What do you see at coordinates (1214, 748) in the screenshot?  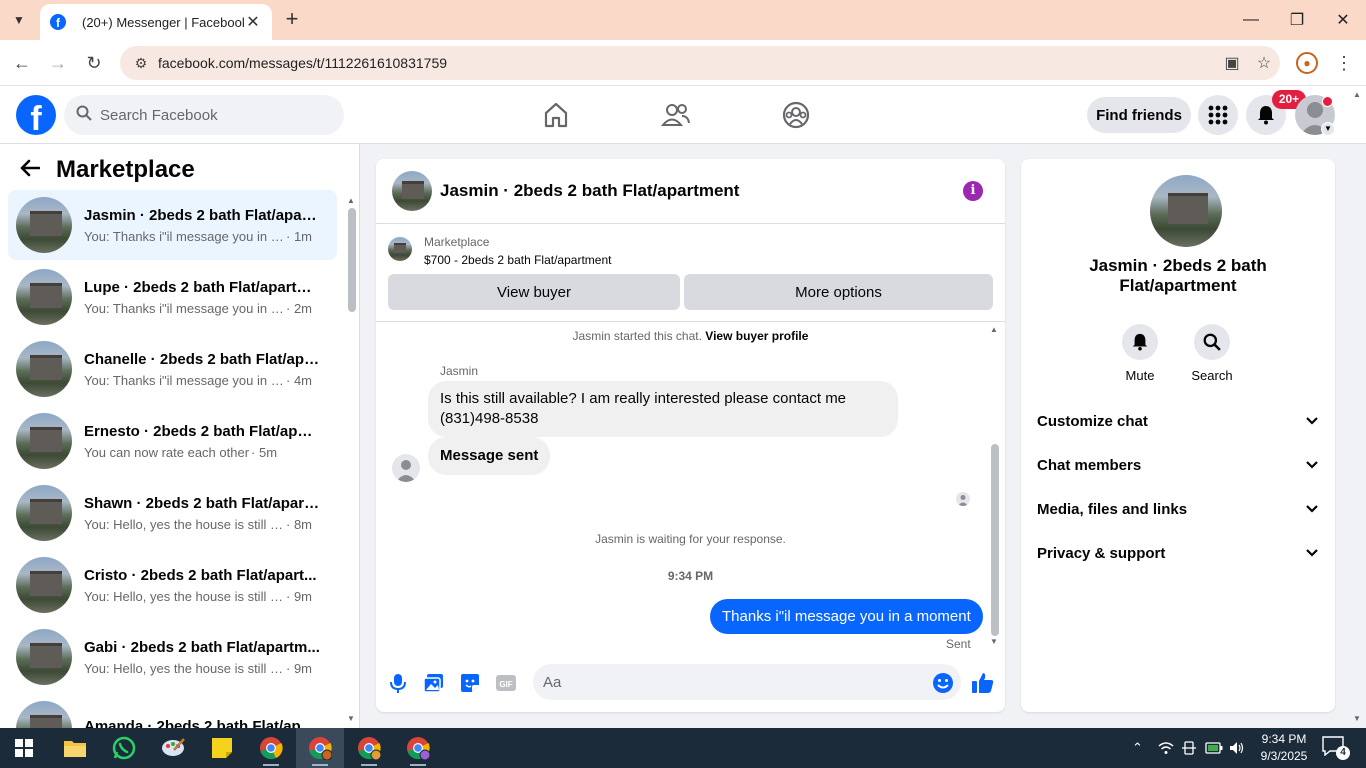 I see `battery-icon` at bounding box center [1214, 748].